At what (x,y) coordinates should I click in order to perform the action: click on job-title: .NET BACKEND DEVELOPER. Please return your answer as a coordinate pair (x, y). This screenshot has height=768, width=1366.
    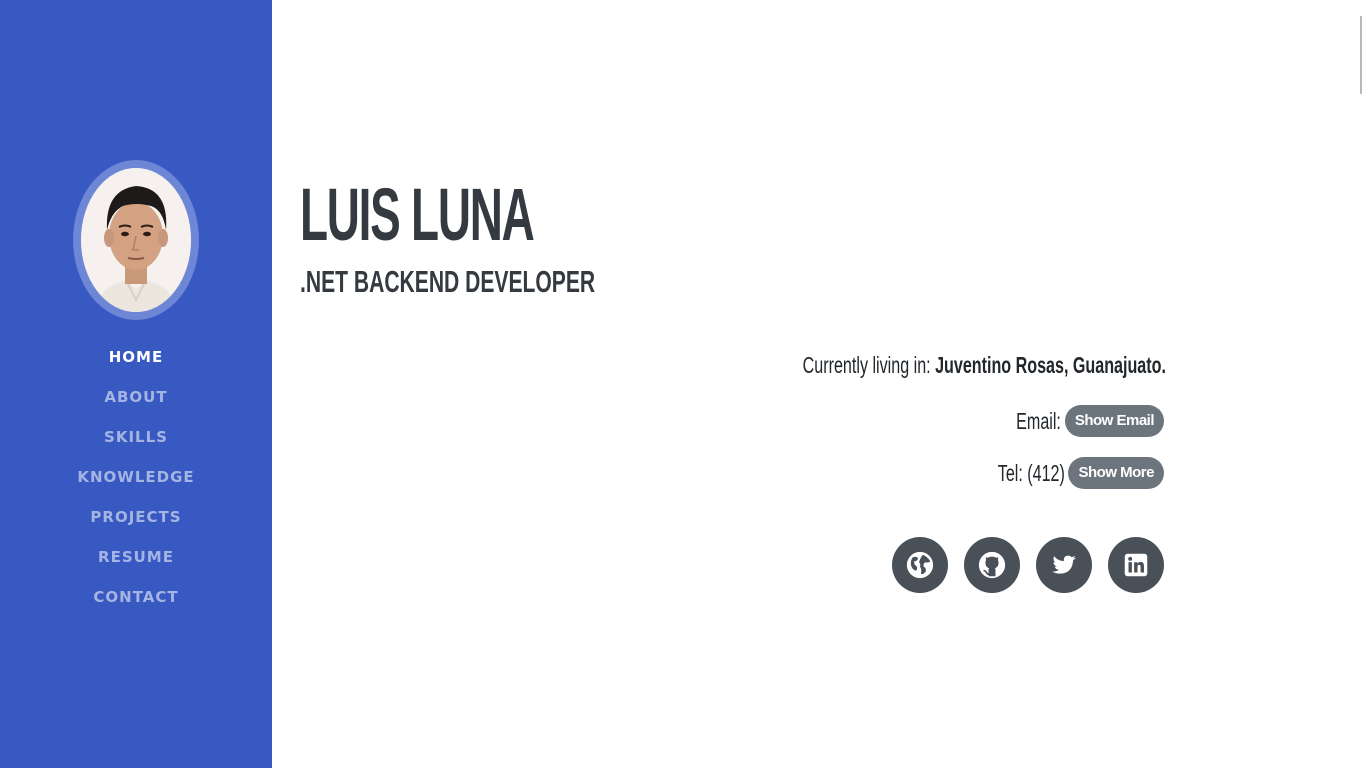
    Looking at the image, I should click on (448, 281).